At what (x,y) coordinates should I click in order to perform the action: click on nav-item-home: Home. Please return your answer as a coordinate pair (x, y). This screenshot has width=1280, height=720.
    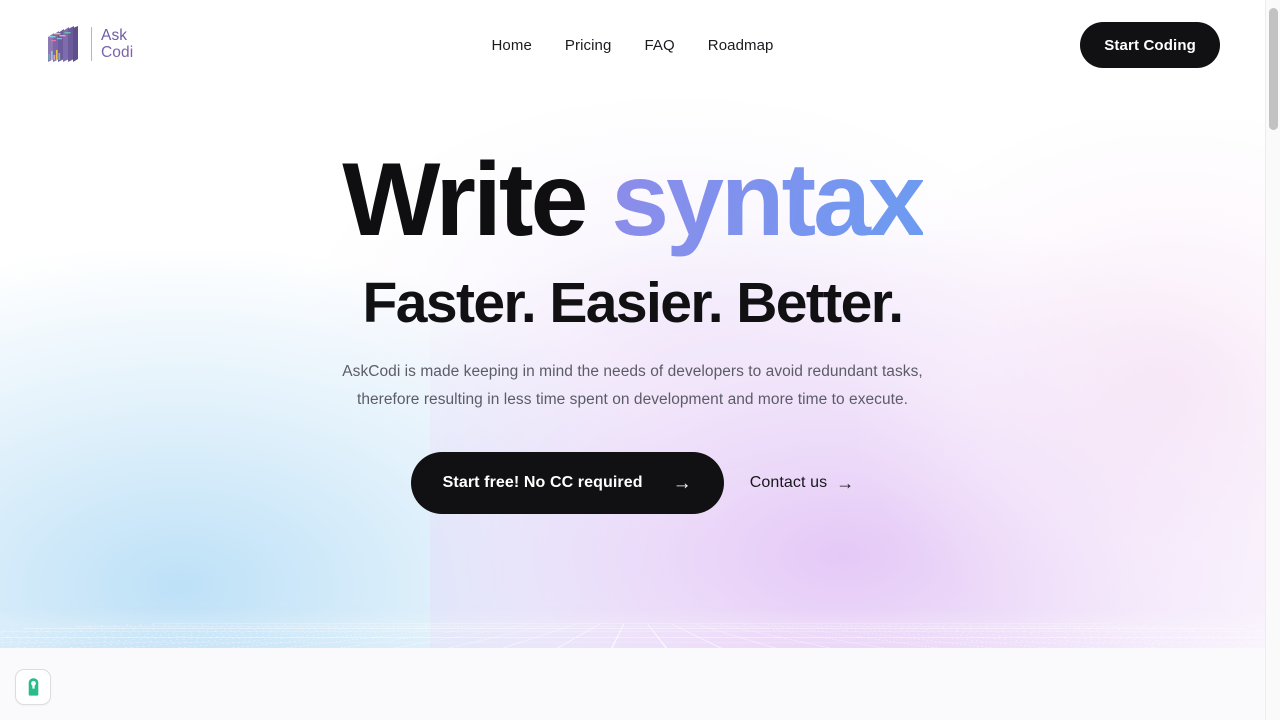
    Looking at the image, I should click on (511, 45).